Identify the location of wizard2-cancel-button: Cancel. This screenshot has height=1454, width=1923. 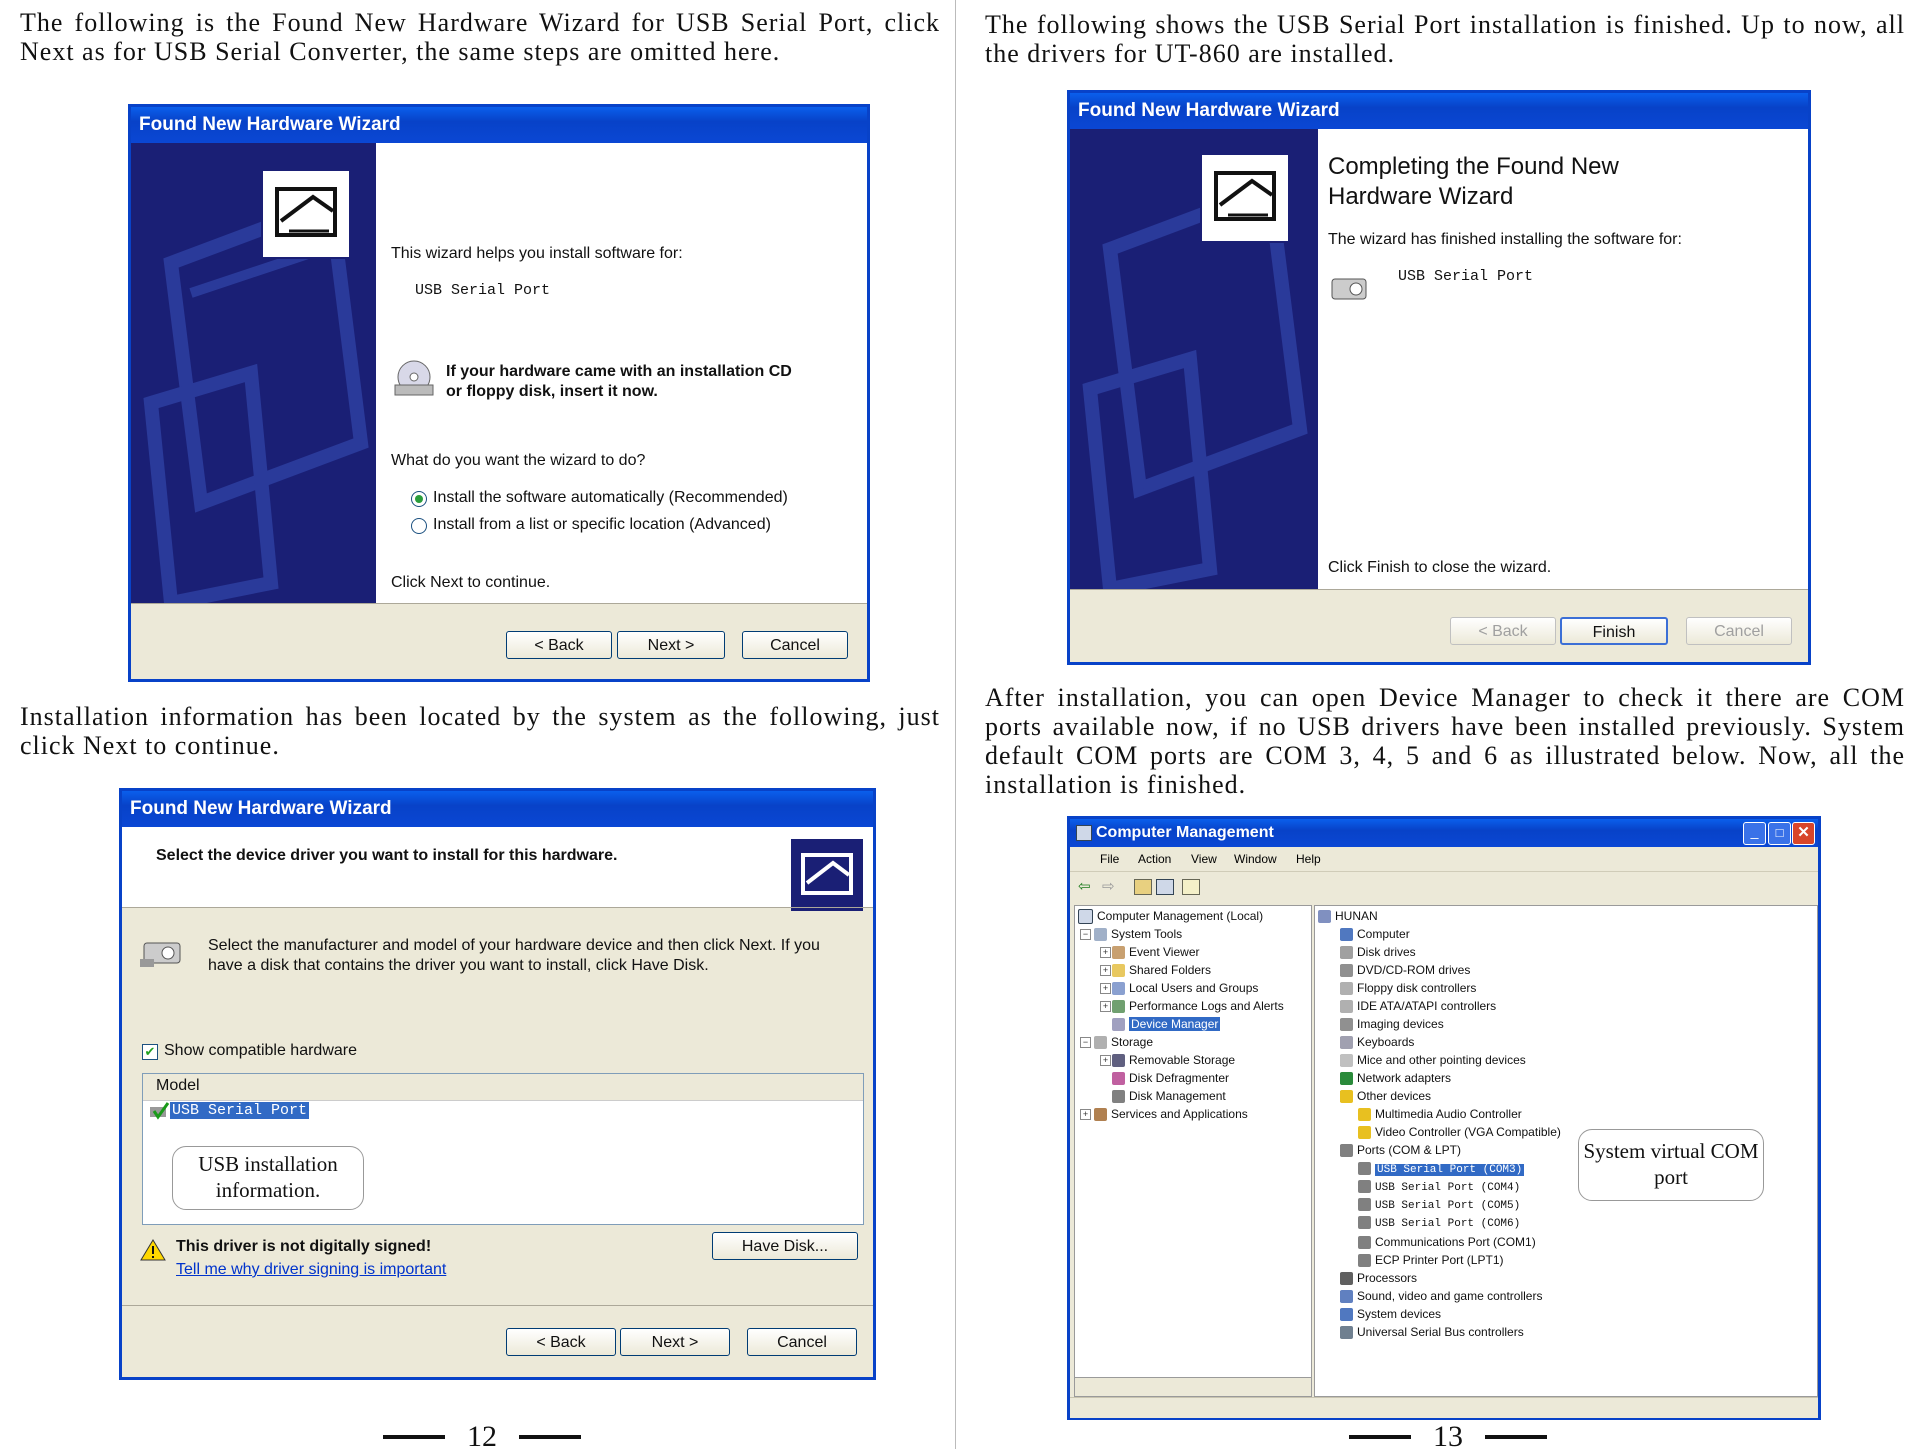
(802, 1342).